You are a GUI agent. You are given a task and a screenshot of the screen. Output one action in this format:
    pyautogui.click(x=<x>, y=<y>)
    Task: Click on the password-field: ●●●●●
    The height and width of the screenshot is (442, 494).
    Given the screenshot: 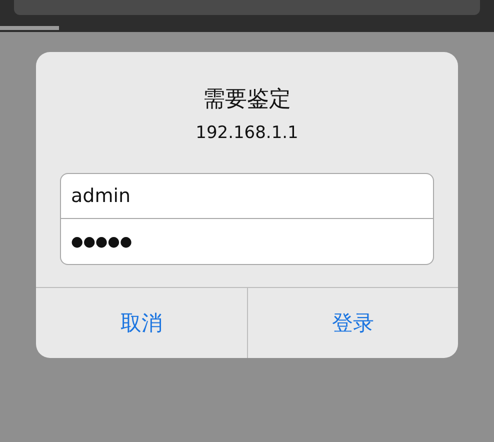 What is the action you would take?
    pyautogui.click(x=247, y=242)
    